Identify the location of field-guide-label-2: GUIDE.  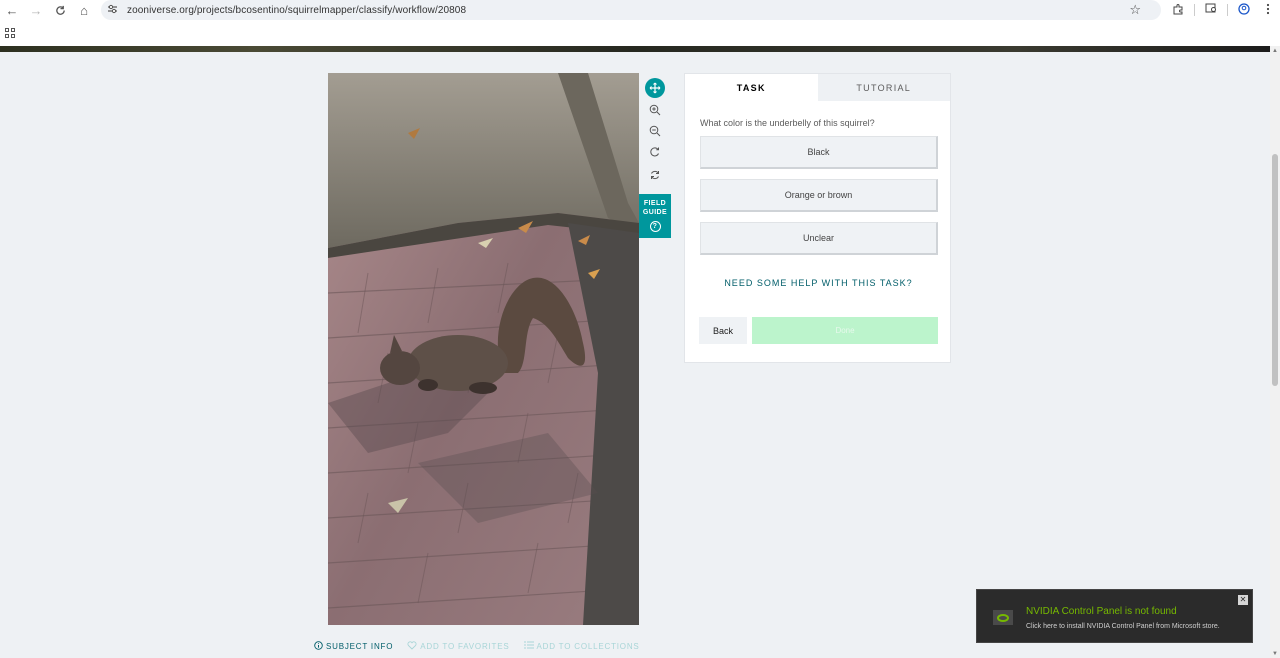
(655, 212).